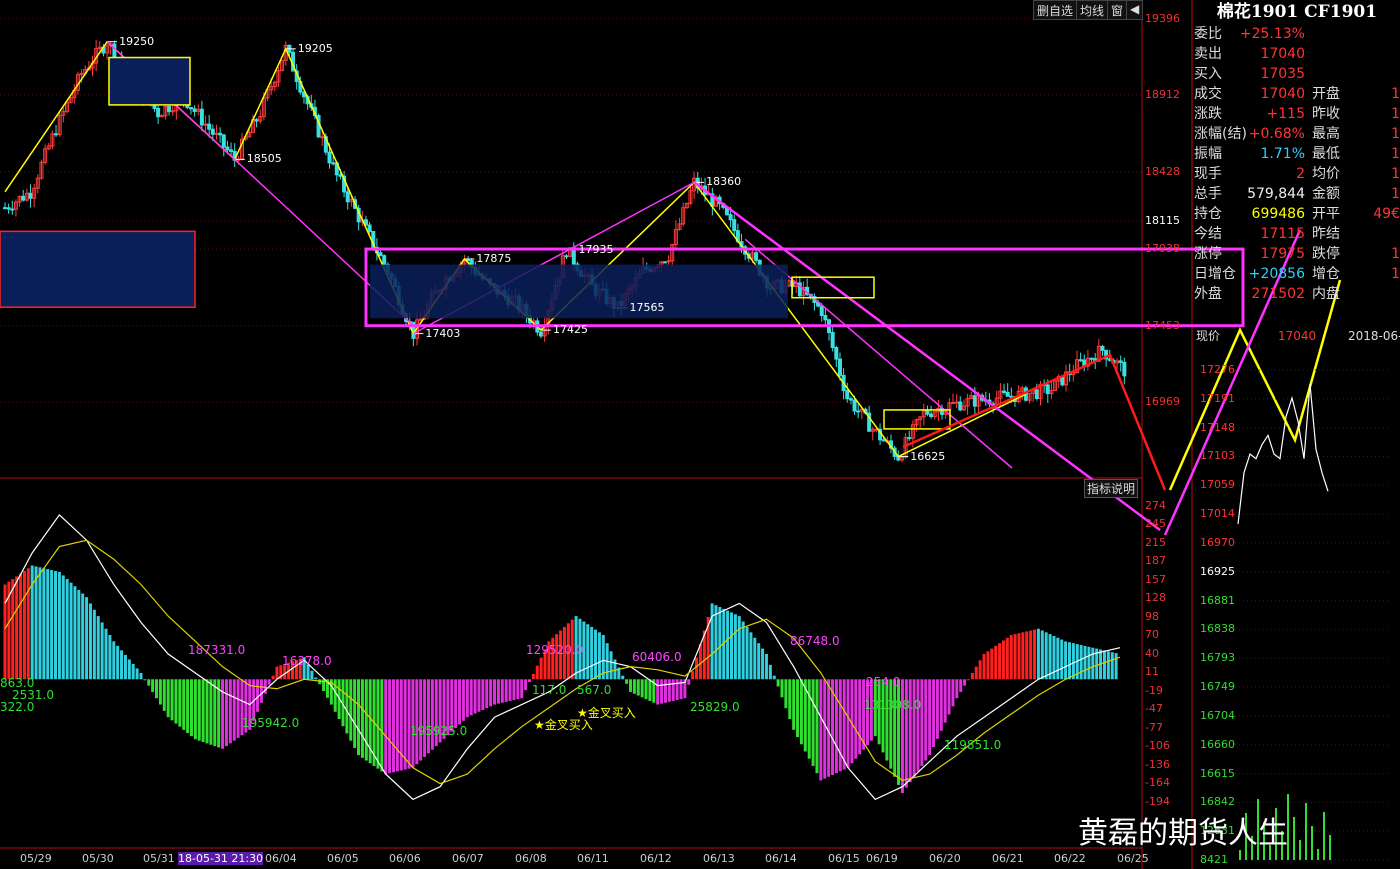 The height and width of the screenshot is (869, 1400). What do you see at coordinates (315, 48) in the screenshot?
I see `price-annotation: 19205` at bounding box center [315, 48].